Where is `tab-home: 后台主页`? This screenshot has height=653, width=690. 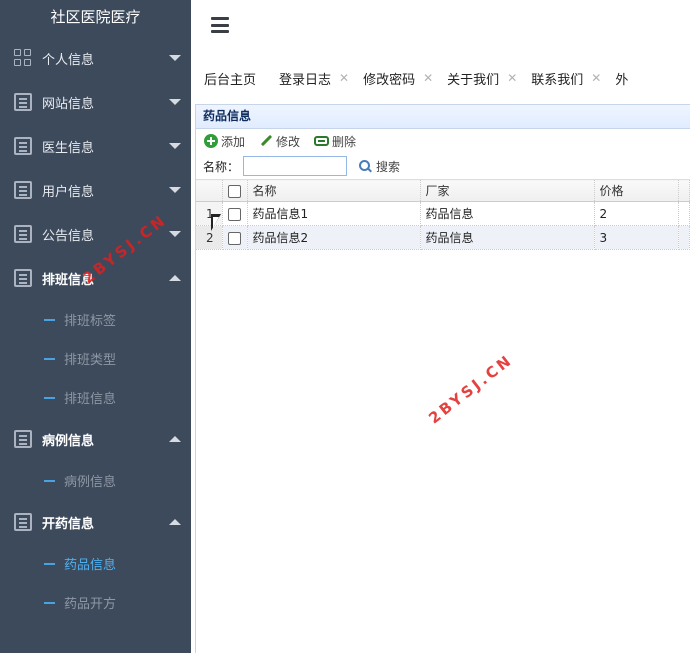
tab-home: 后台主页 is located at coordinates (228, 78).